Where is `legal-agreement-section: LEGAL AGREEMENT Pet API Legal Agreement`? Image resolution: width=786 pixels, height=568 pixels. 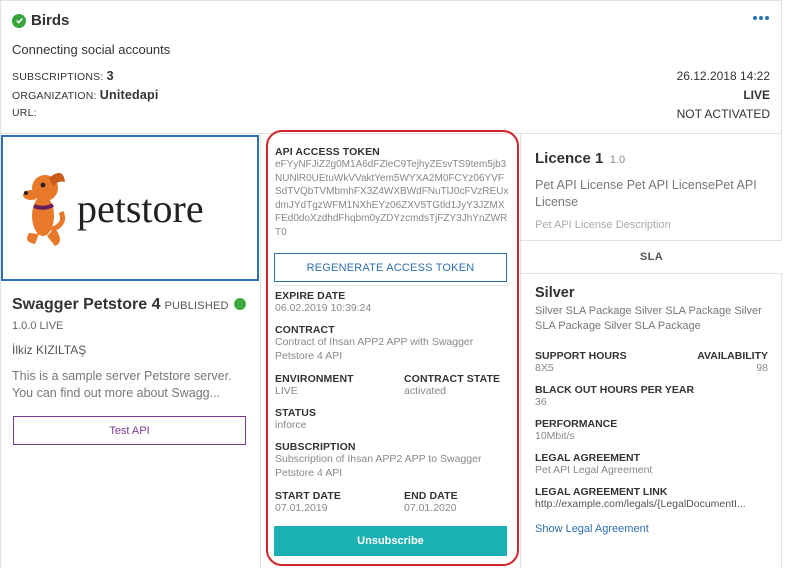
legal-agreement-section: LEGAL AGREEMENT Pet API Legal Agreement is located at coordinates (593, 464).